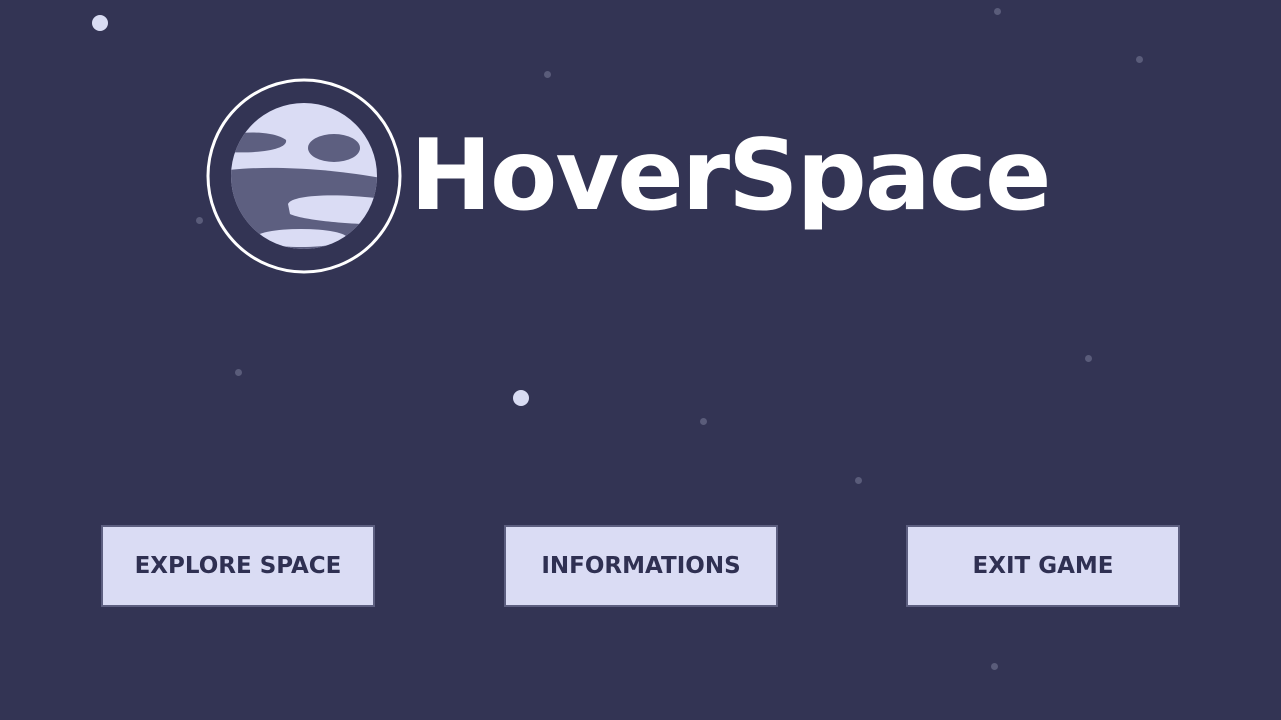  Describe the element at coordinates (641, 566) in the screenshot. I see `informations-button: INFORMATIONS` at that location.